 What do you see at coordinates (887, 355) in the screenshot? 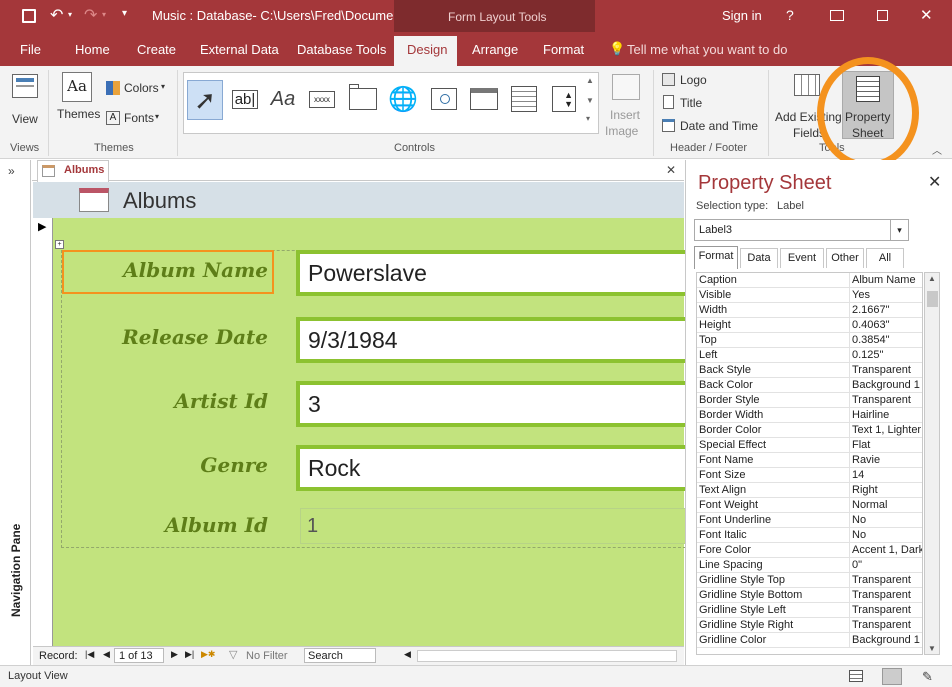
I see `property-value: 0.125"` at bounding box center [887, 355].